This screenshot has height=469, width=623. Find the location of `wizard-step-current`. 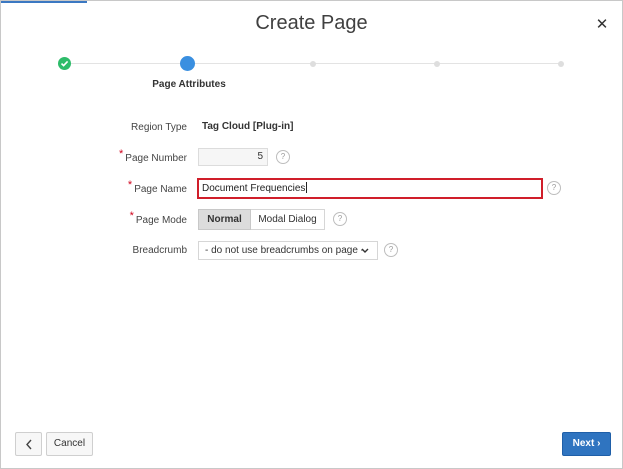

wizard-step-current is located at coordinates (187, 63).